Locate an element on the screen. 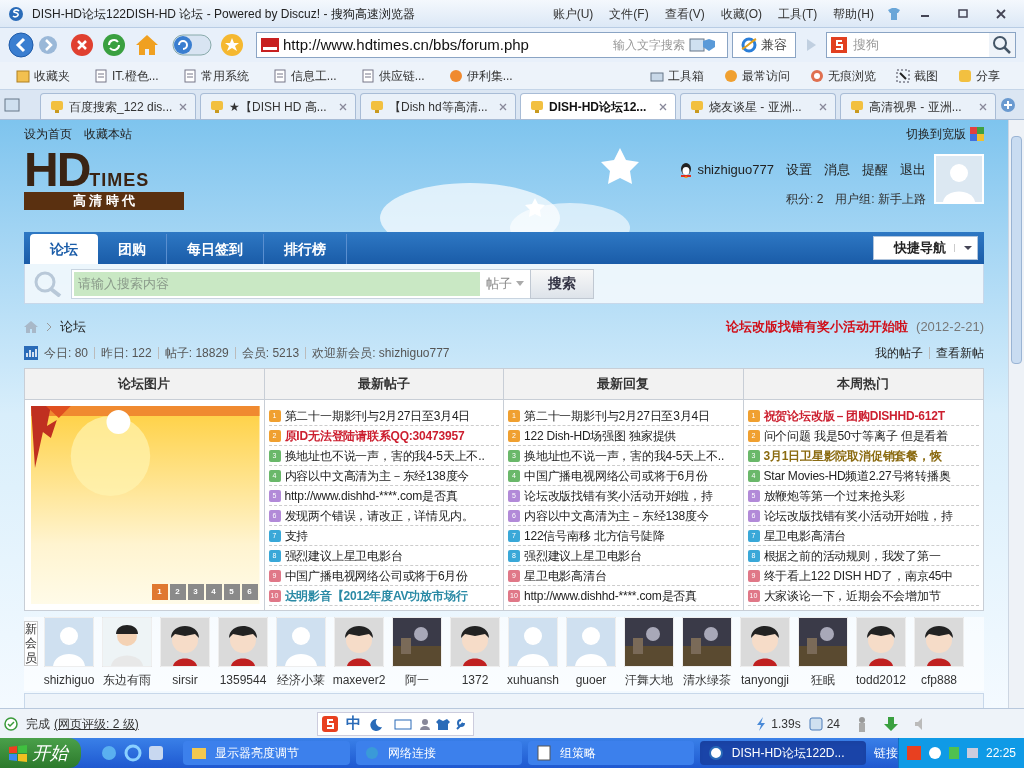 The width and height of the screenshot is (1024, 768). top-link: 设为首页 is located at coordinates (48, 134).